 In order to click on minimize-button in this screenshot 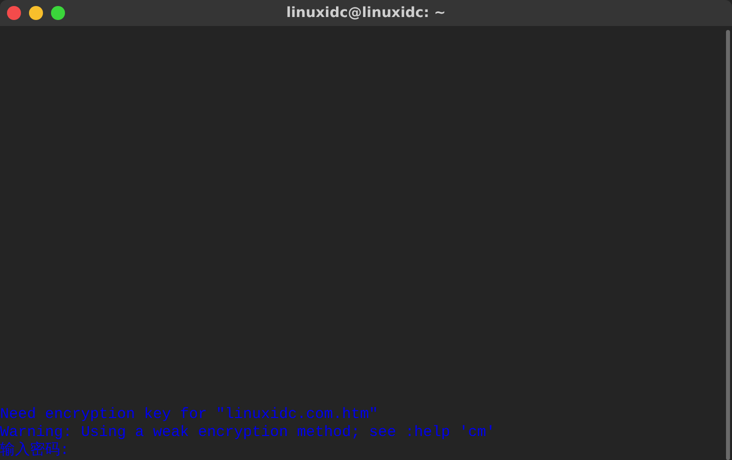, I will do `click(36, 13)`.